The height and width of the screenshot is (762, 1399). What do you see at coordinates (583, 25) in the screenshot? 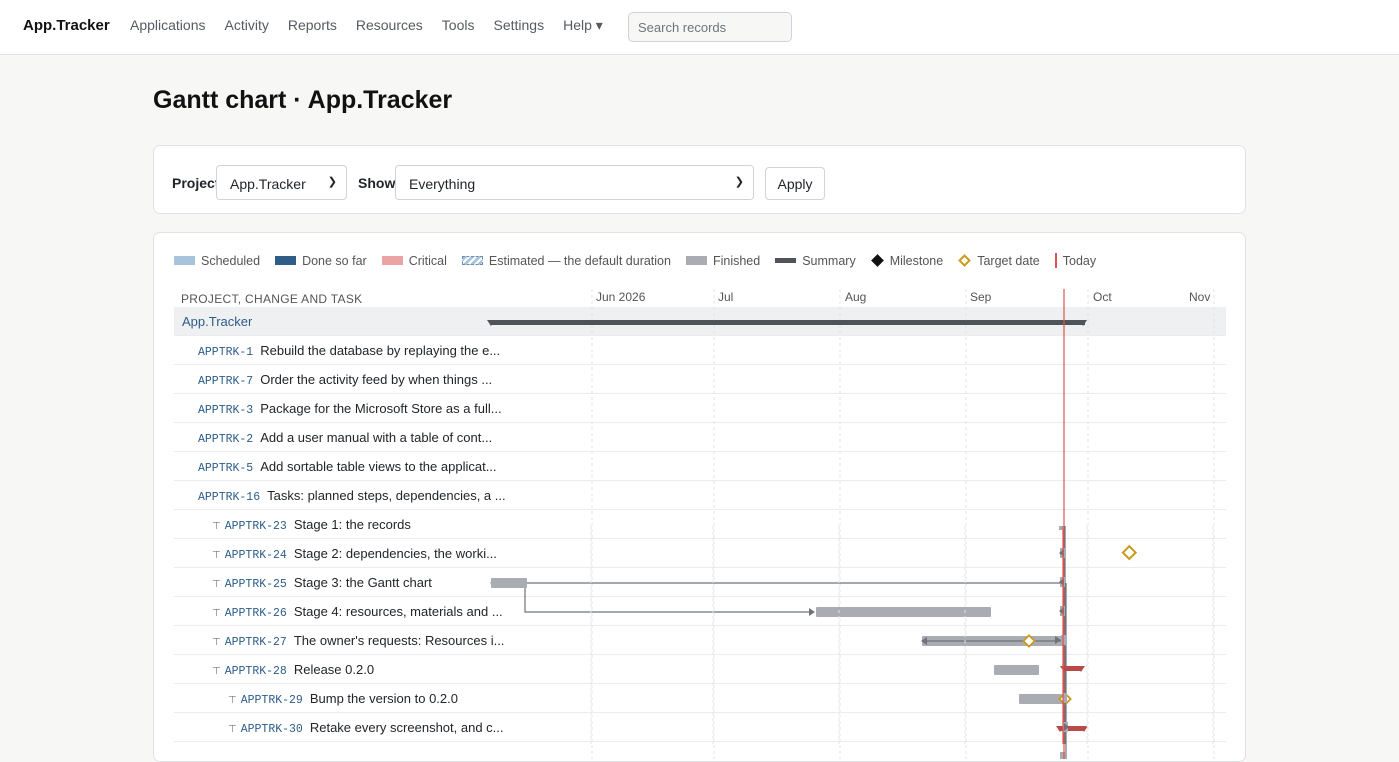
I see `nav-help-dropdown: Help ▾` at bounding box center [583, 25].